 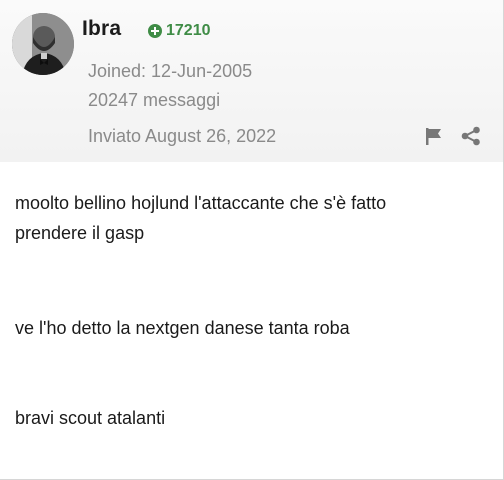 I want to click on plus-circle-icon, so click(x=155, y=31).